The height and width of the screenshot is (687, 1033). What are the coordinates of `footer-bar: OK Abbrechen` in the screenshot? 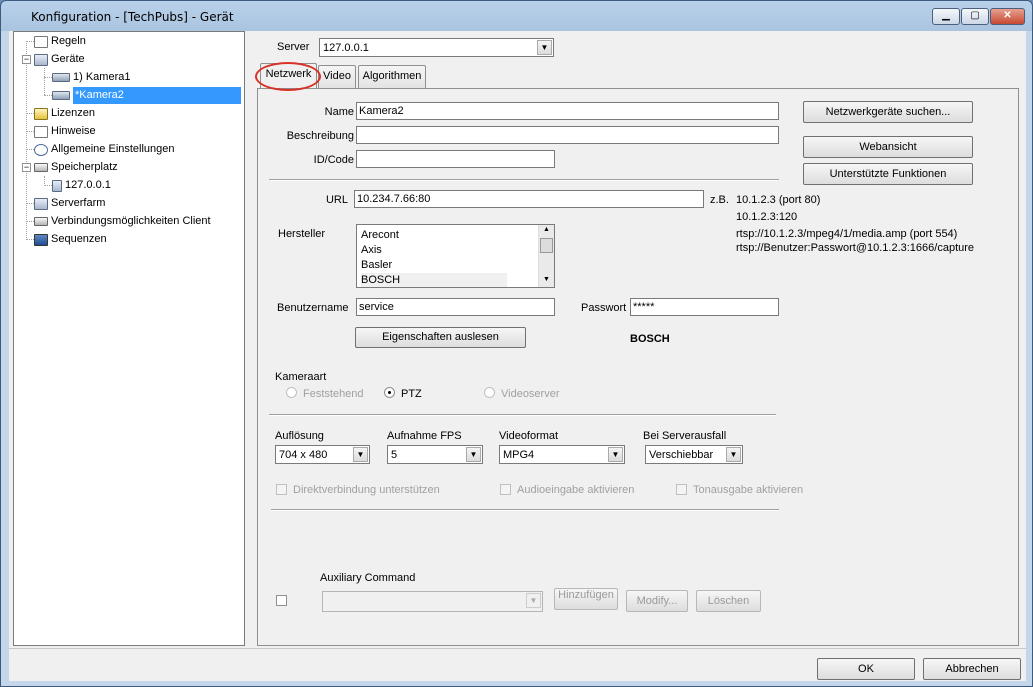 It's located at (517, 664).